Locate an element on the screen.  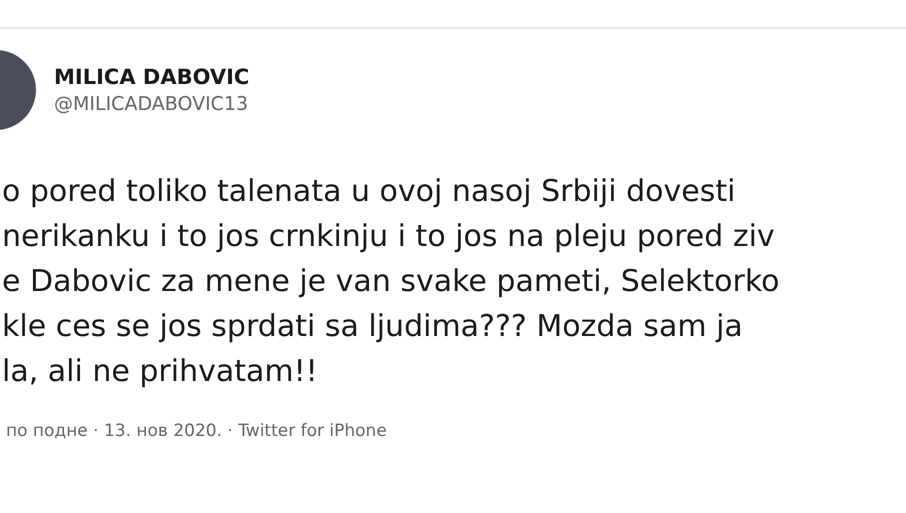
author-name: MILICA DABOVIC is located at coordinates (152, 77).